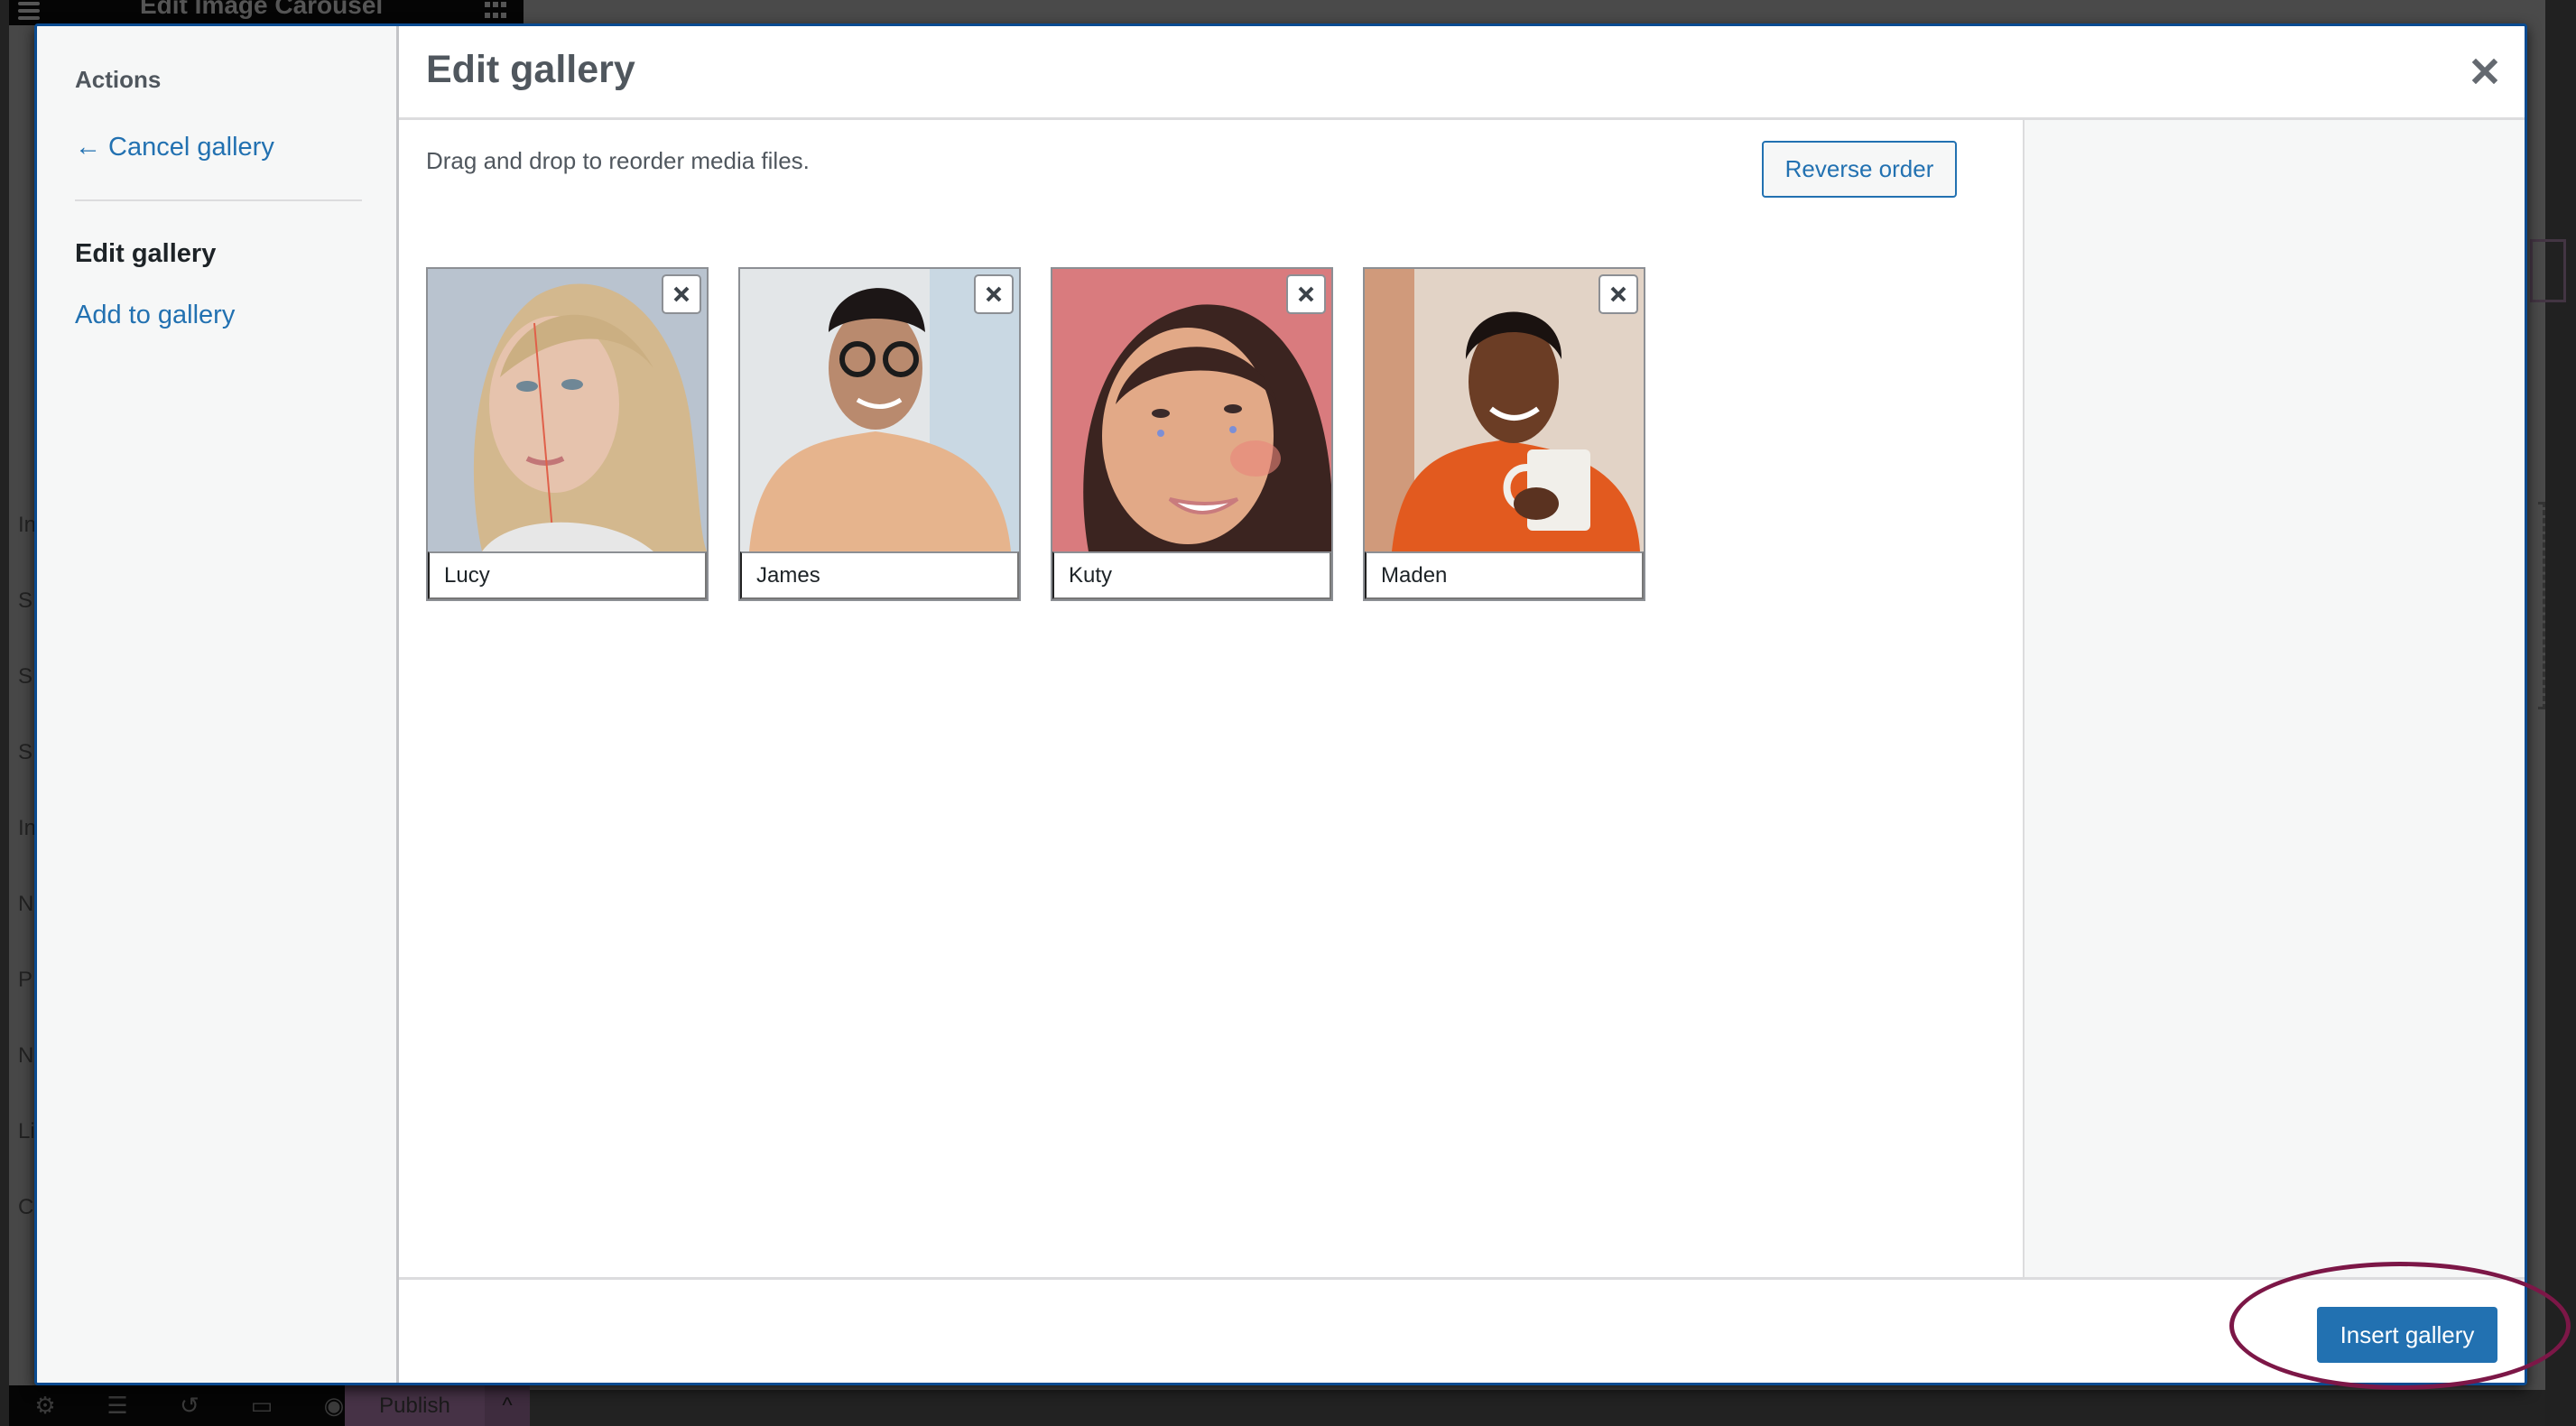  Describe the element at coordinates (508, 1405) in the screenshot. I see `chevron-up-icon: ^` at that location.